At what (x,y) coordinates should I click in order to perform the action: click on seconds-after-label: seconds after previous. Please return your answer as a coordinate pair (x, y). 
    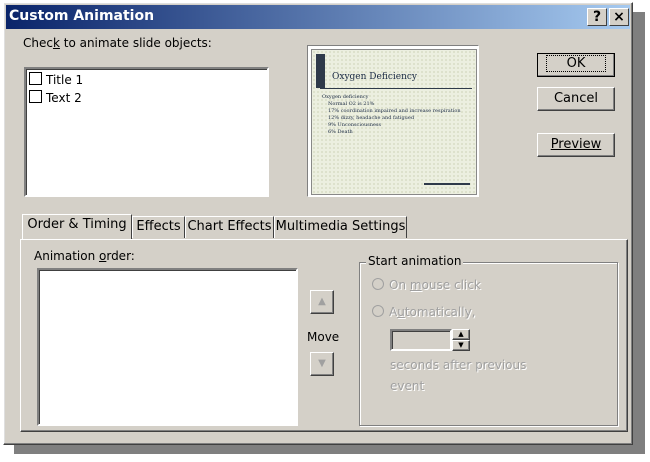
    Looking at the image, I should click on (458, 365).